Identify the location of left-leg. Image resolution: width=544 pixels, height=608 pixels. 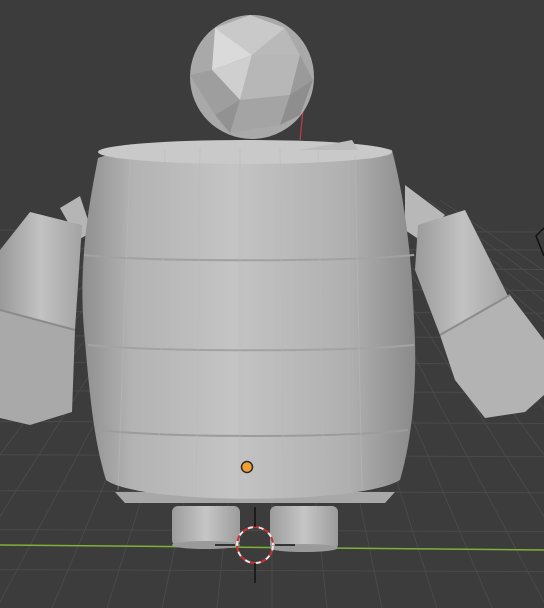
(206, 526).